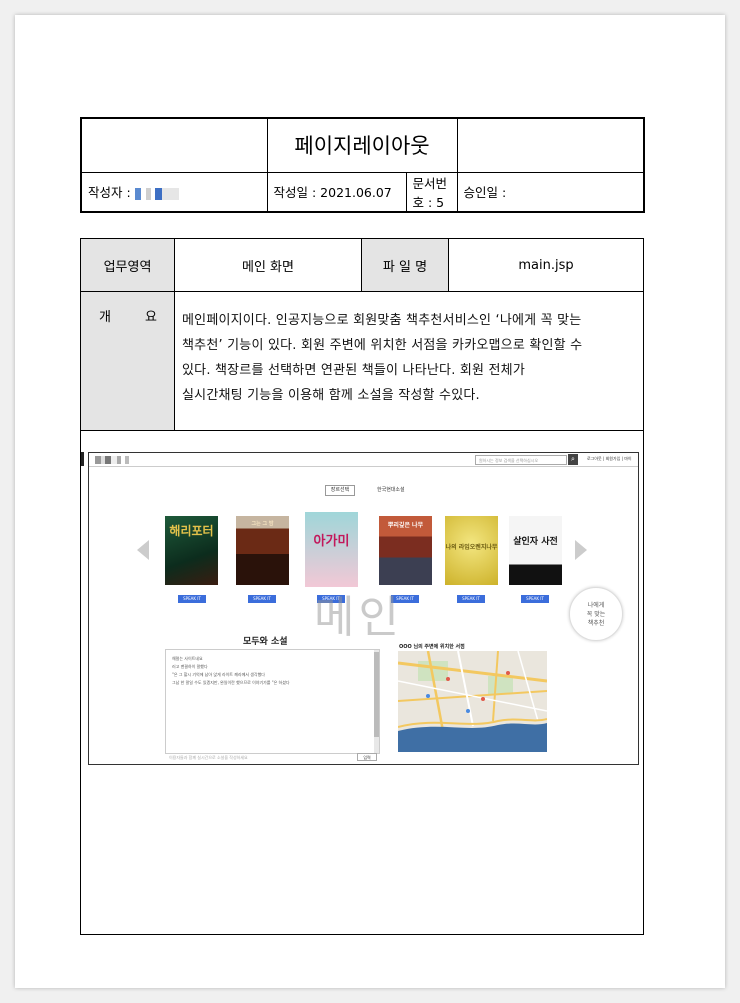 This screenshot has width=740, height=1003. Describe the element at coordinates (573, 459) in the screenshot. I see `search-icon: ⌕` at that location.